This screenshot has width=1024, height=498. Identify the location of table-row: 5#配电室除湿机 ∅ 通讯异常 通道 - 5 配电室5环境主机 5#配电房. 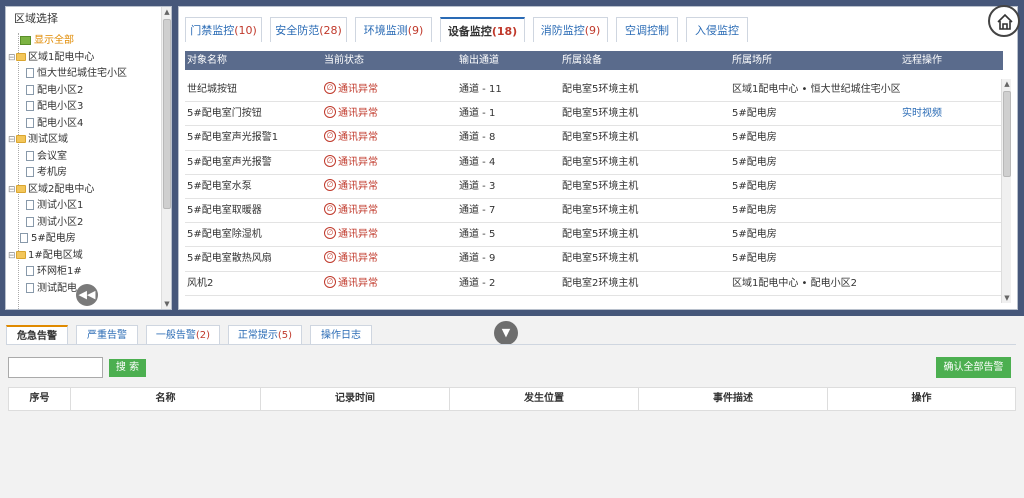
(594, 235).